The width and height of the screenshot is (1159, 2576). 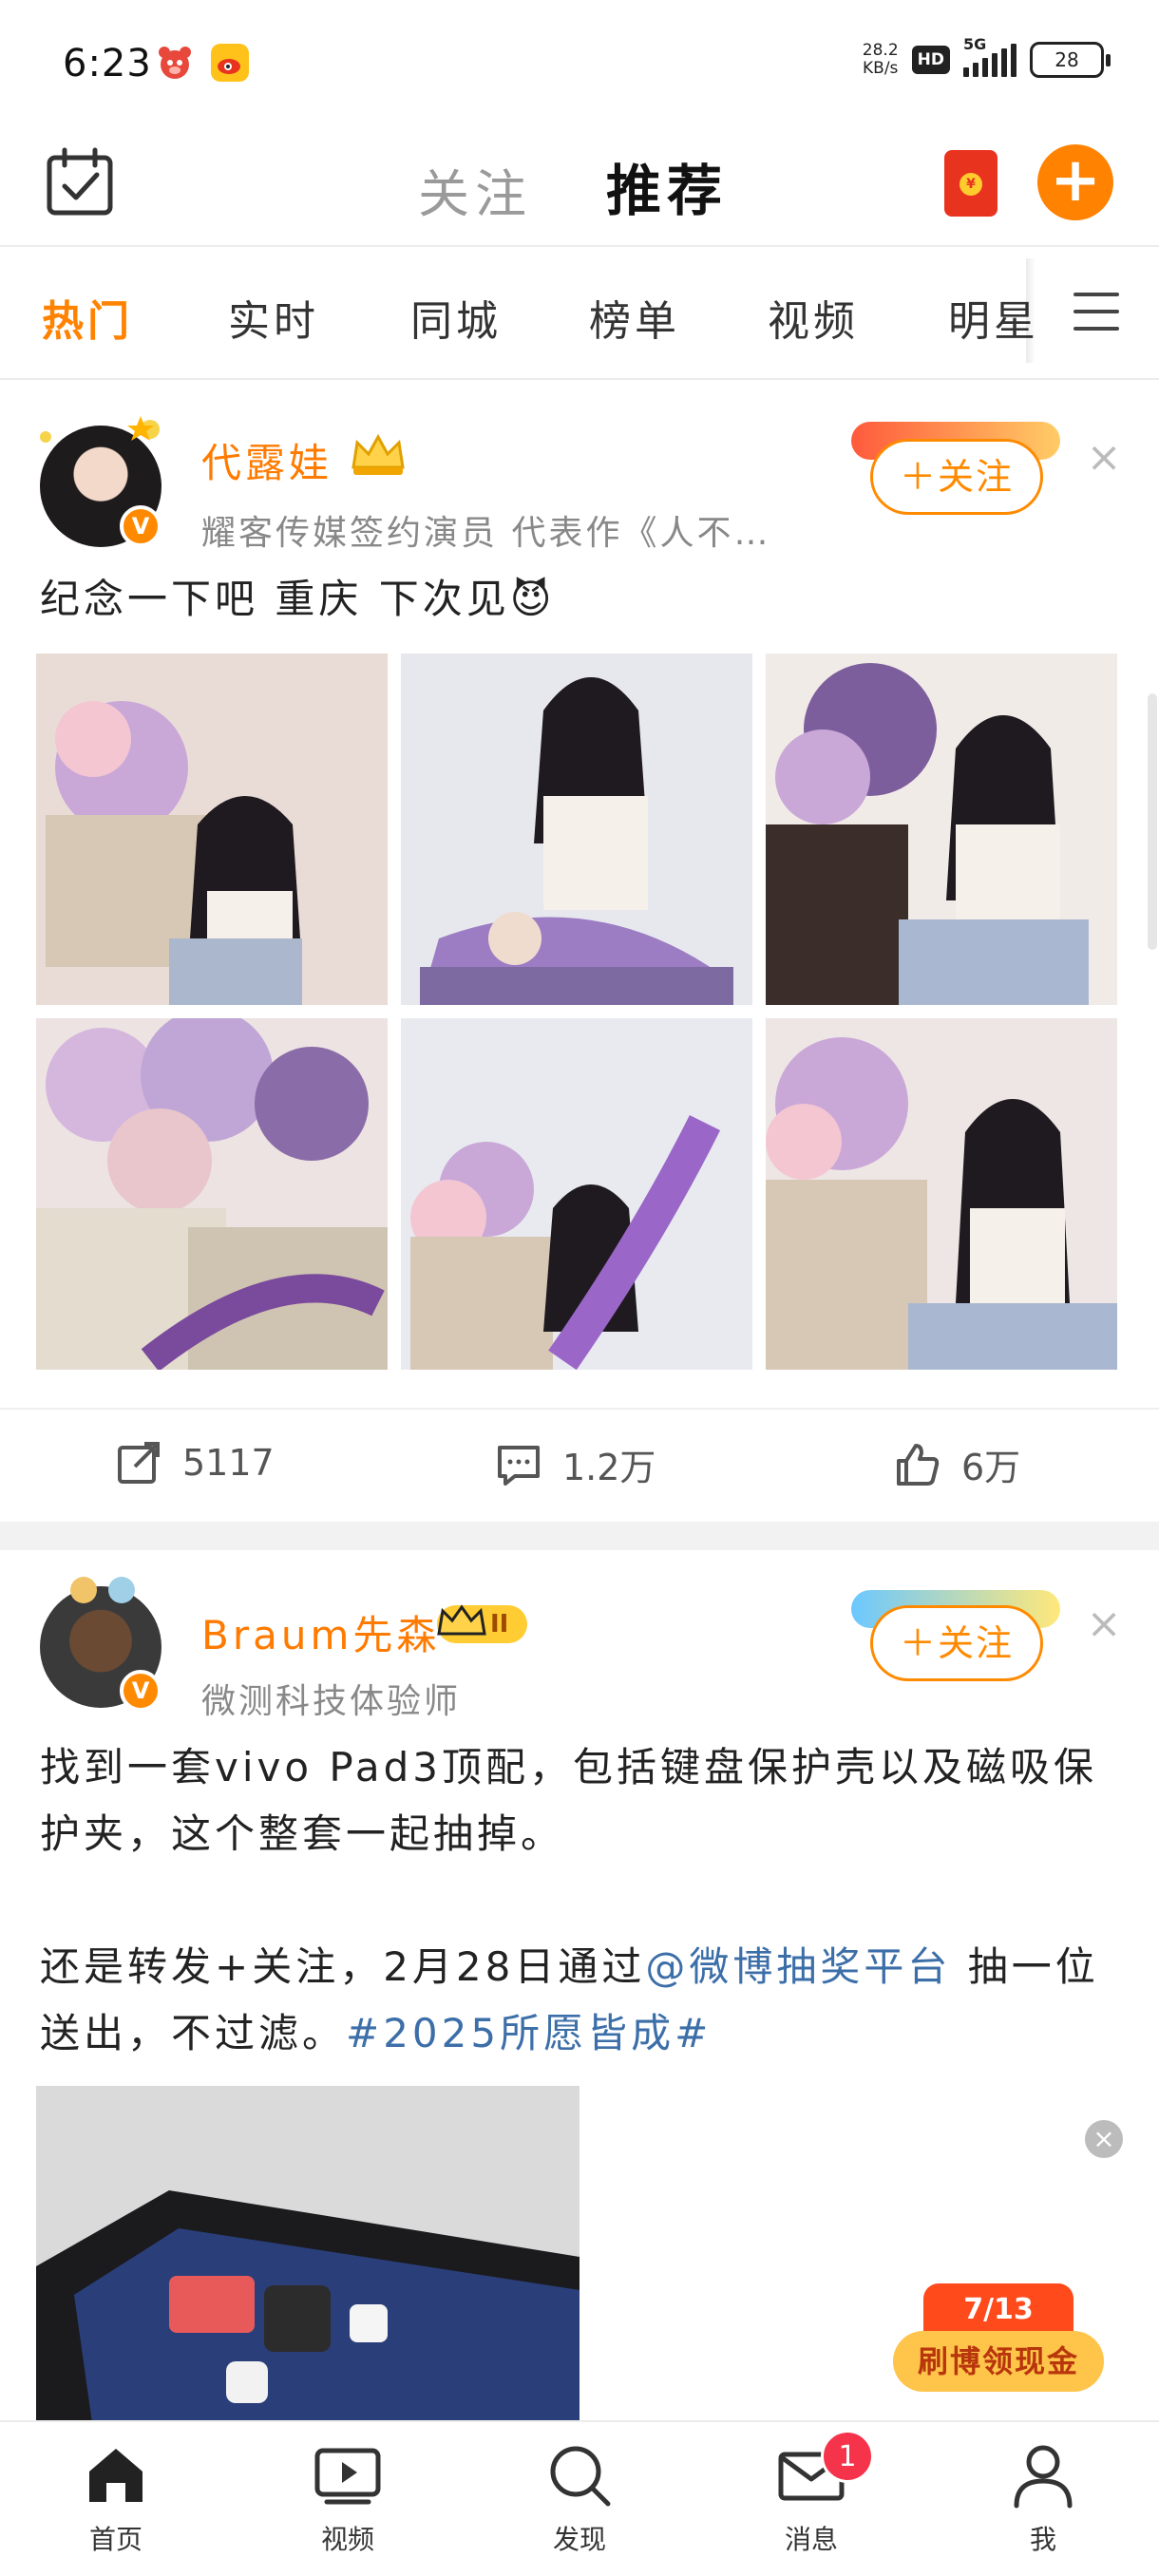 I want to click on status-bar: 6:23 28.2 KB/s HD 5G 28, so click(x=579, y=61).